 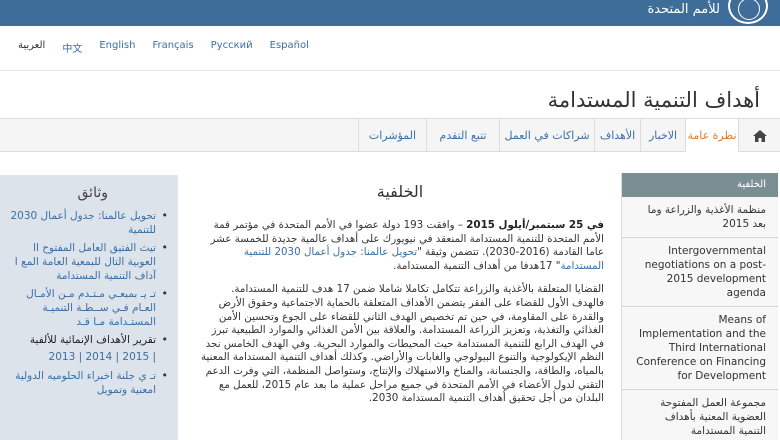 What do you see at coordinates (748, 12) in the screenshot?
I see `fao-logo` at bounding box center [748, 12].